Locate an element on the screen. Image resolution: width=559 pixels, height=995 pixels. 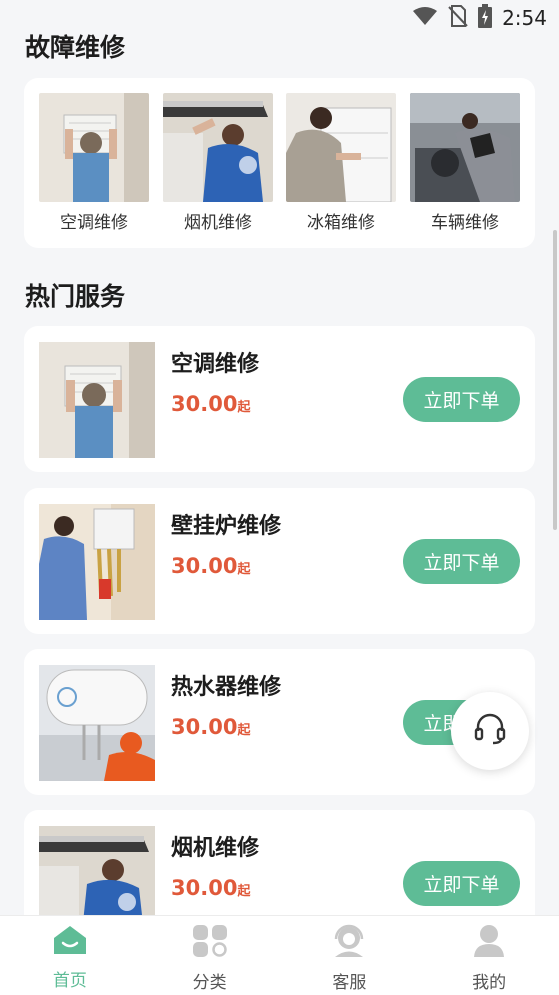
tab-label: 客服 is located at coordinates (349, 983).